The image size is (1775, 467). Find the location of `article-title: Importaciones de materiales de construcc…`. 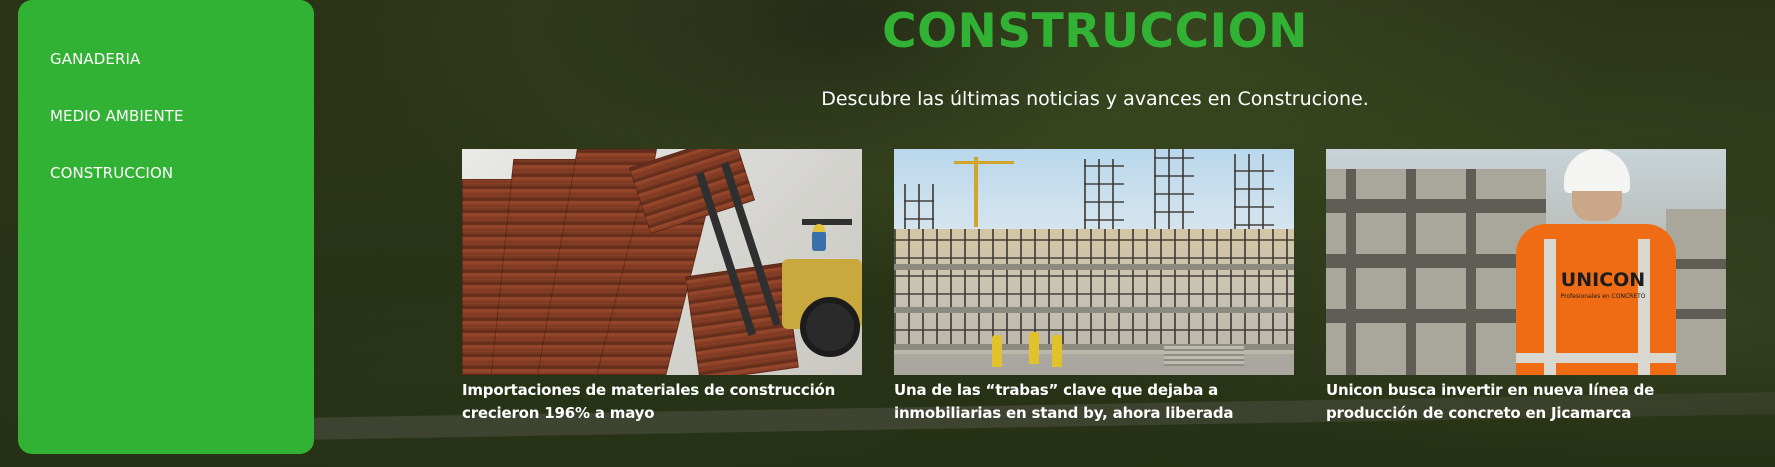

article-title: Importaciones de materiales de construcc… is located at coordinates (662, 402).